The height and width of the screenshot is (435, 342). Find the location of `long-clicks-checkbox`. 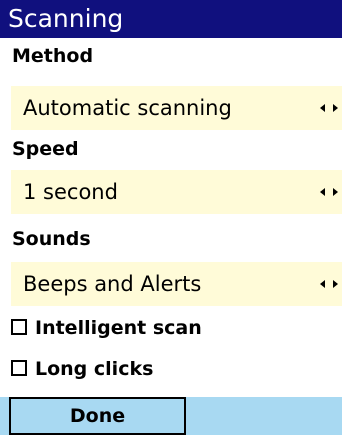

long-clicks-checkbox is located at coordinates (19, 368).